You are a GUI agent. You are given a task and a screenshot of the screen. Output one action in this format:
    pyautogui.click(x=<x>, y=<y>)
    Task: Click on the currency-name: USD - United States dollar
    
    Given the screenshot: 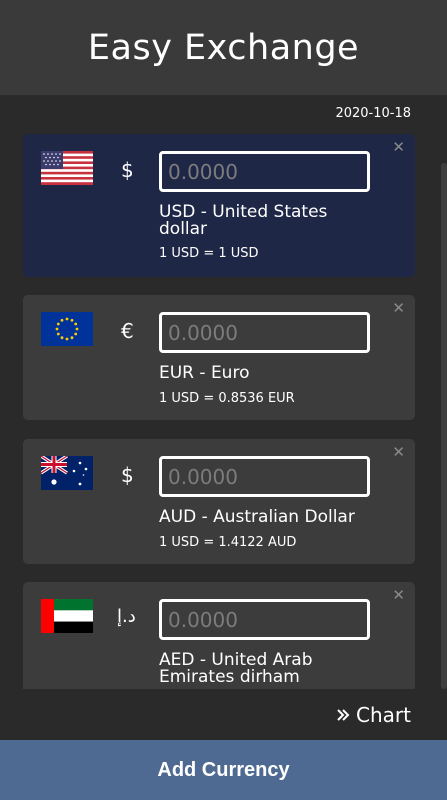 What is the action you would take?
    pyautogui.click(x=243, y=220)
    